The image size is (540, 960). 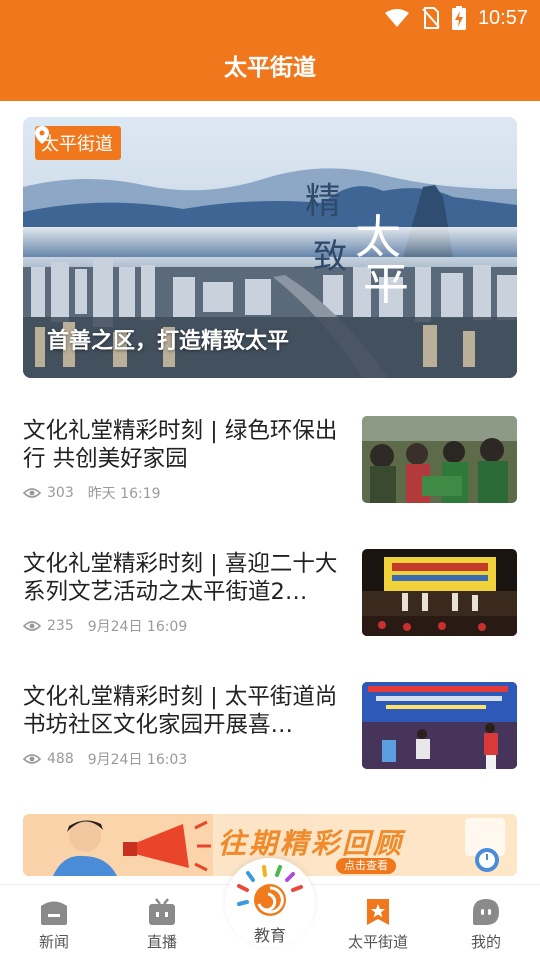 I want to click on publish-date: 9月24日 16:09, so click(x=137, y=627).